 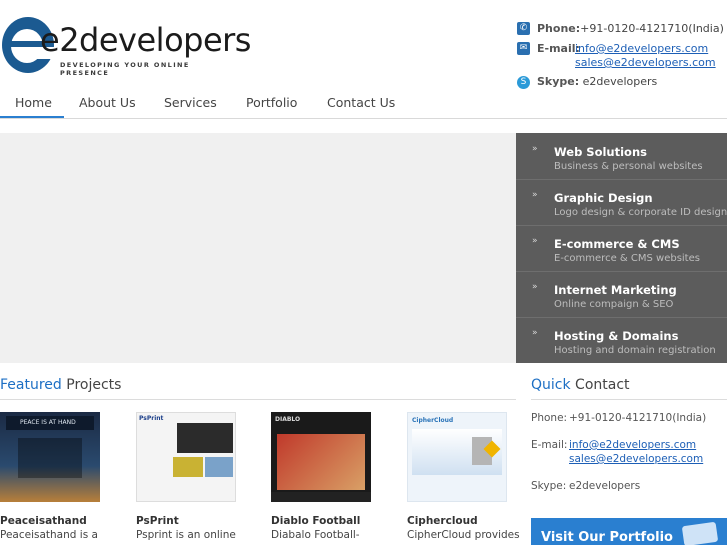 I want to click on header-email-label: E-mail:, so click(x=558, y=48).